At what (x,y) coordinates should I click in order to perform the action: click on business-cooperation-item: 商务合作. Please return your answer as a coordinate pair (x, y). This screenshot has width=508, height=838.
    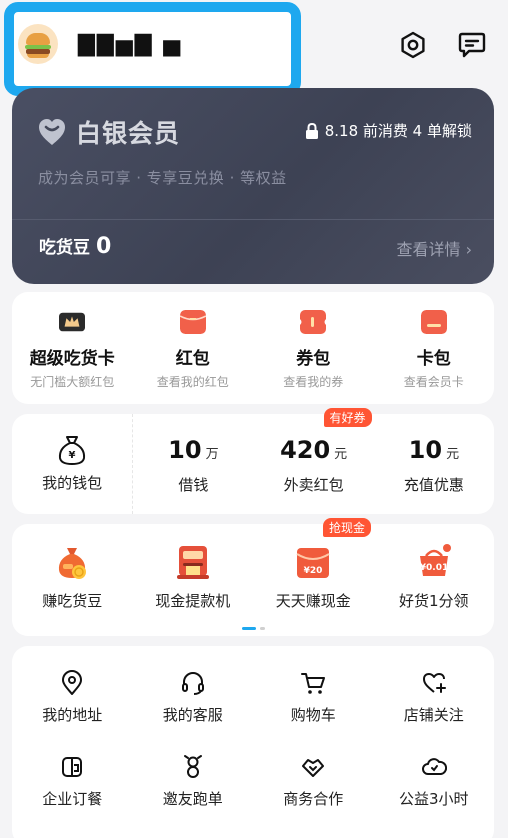
    Looking at the image, I should click on (313, 772).